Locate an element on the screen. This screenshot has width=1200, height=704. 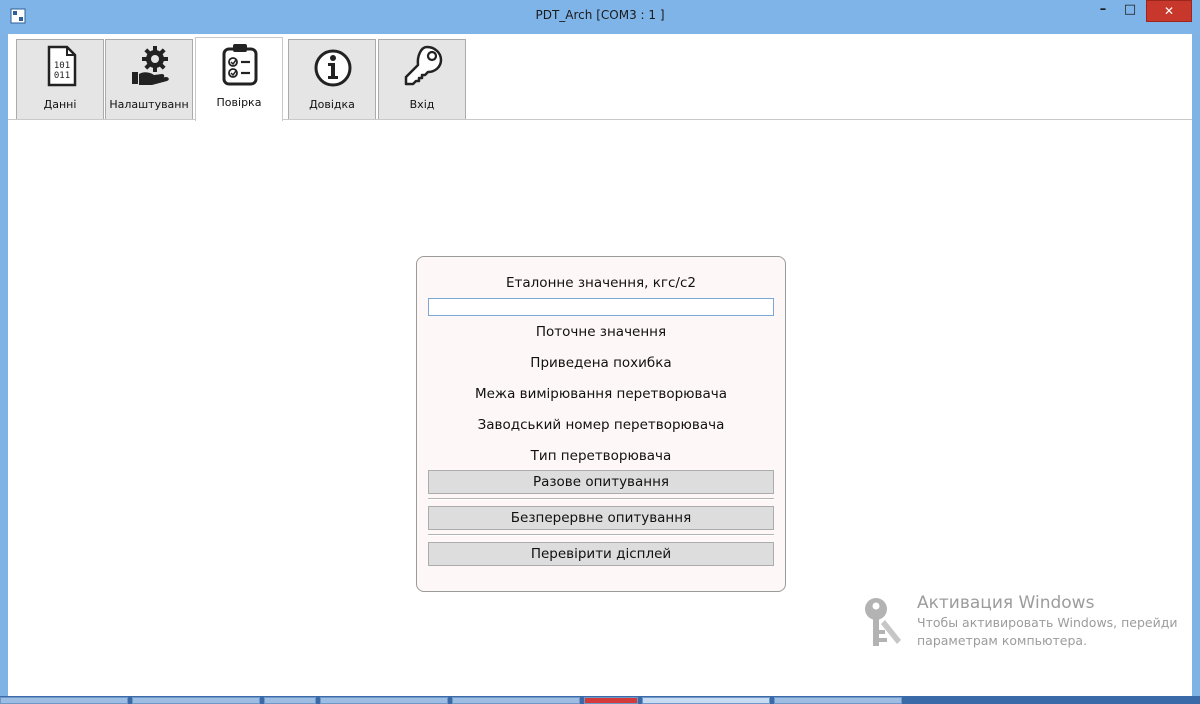
close-button: ✕ is located at coordinates (1169, 11).